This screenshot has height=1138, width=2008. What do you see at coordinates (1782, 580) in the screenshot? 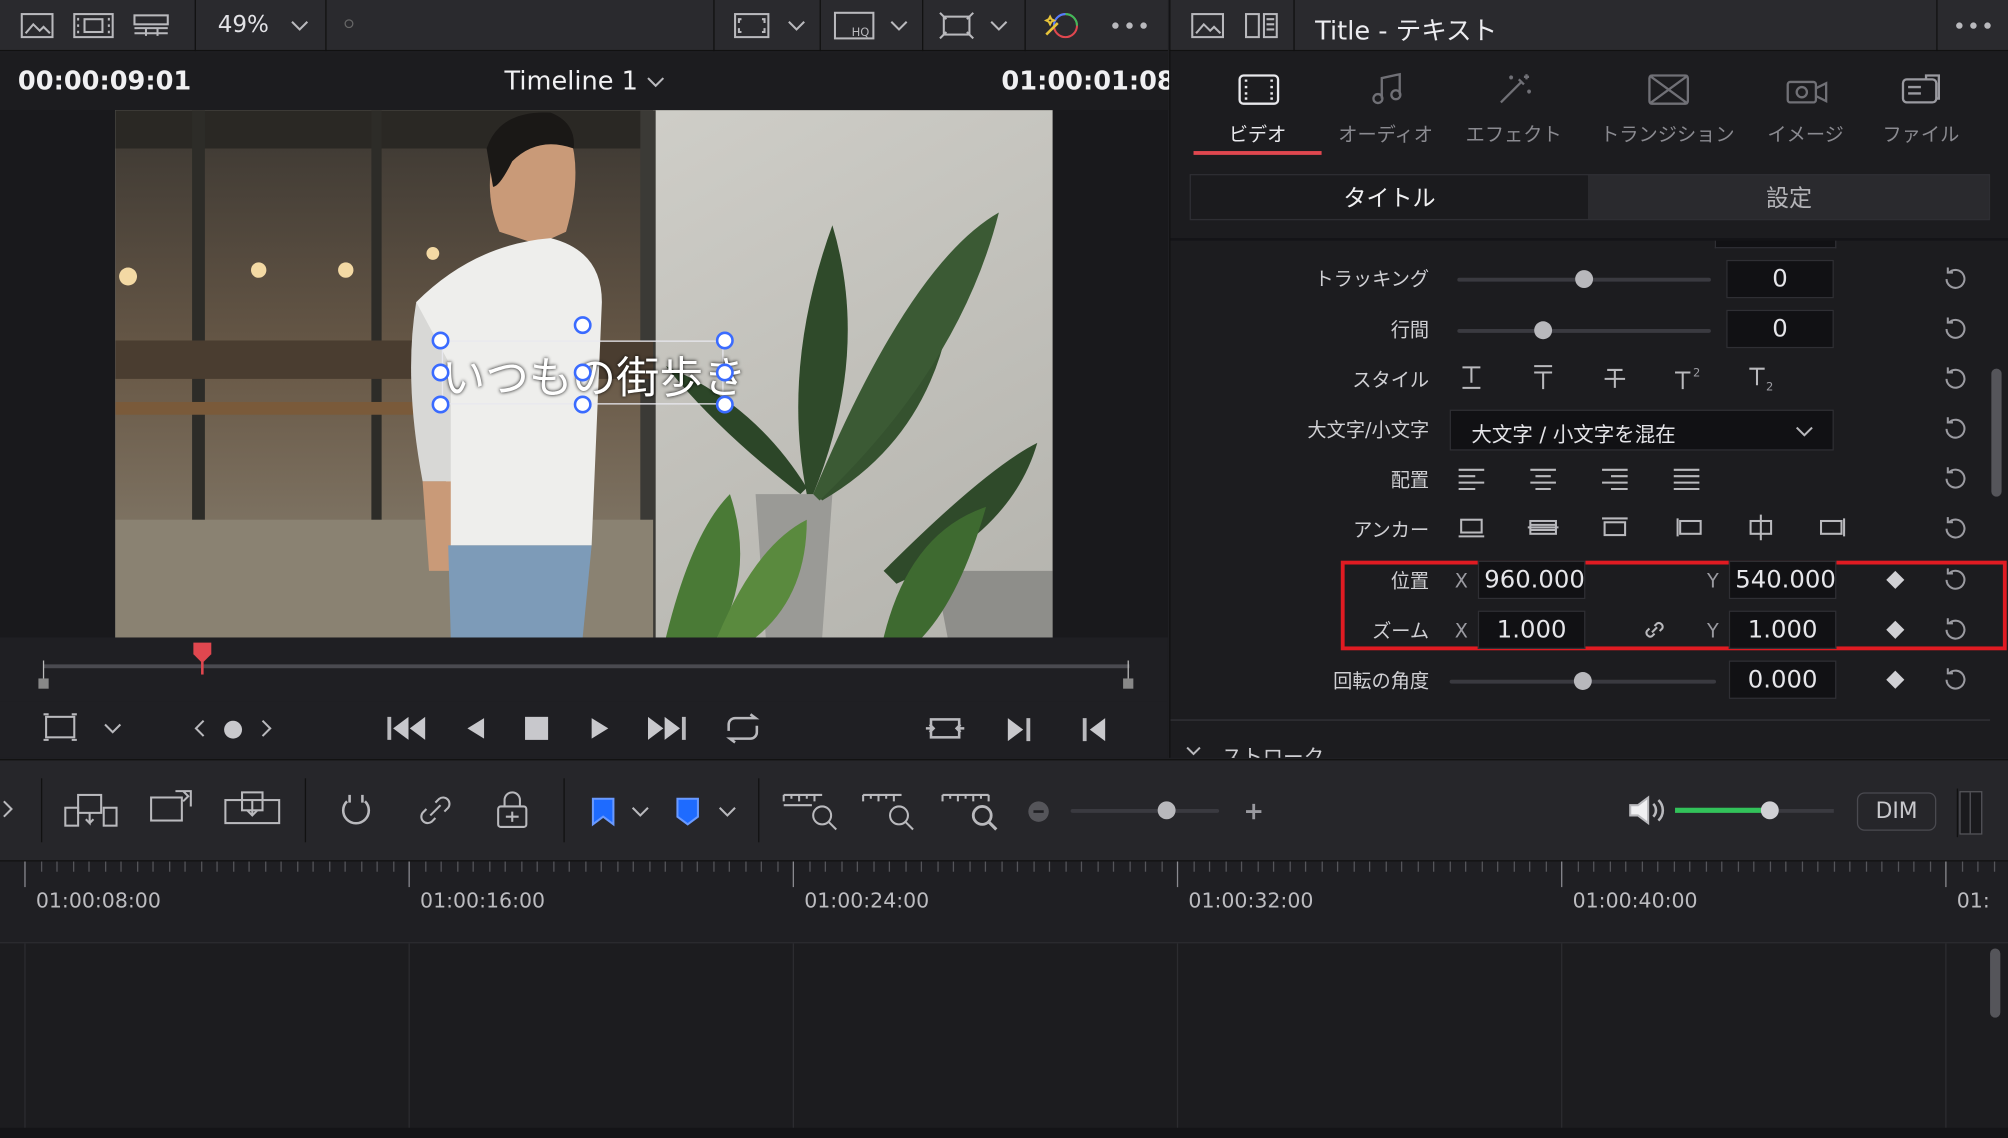
I see `position-y-input: 540.000` at bounding box center [1782, 580].